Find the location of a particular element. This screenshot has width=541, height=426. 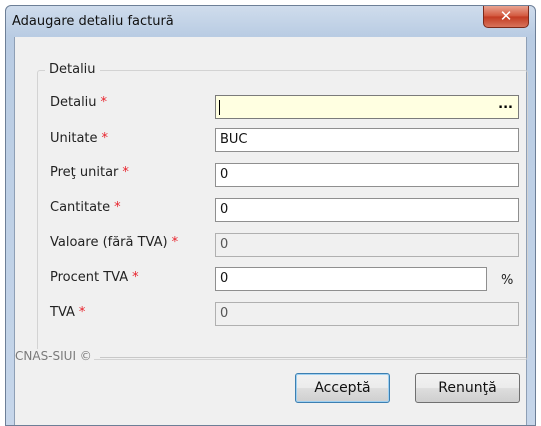

close-icon: ✕ is located at coordinates (506, 16).